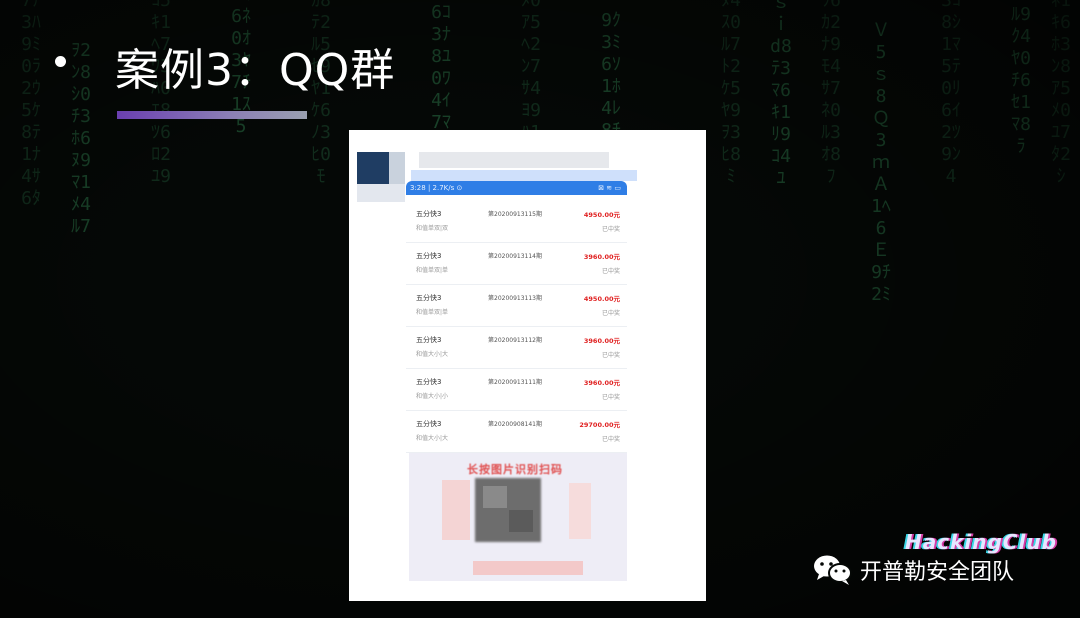  What do you see at coordinates (609, 188) in the screenshot?
I see `status-icons: ⊠ ≋ ▭` at bounding box center [609, 188].